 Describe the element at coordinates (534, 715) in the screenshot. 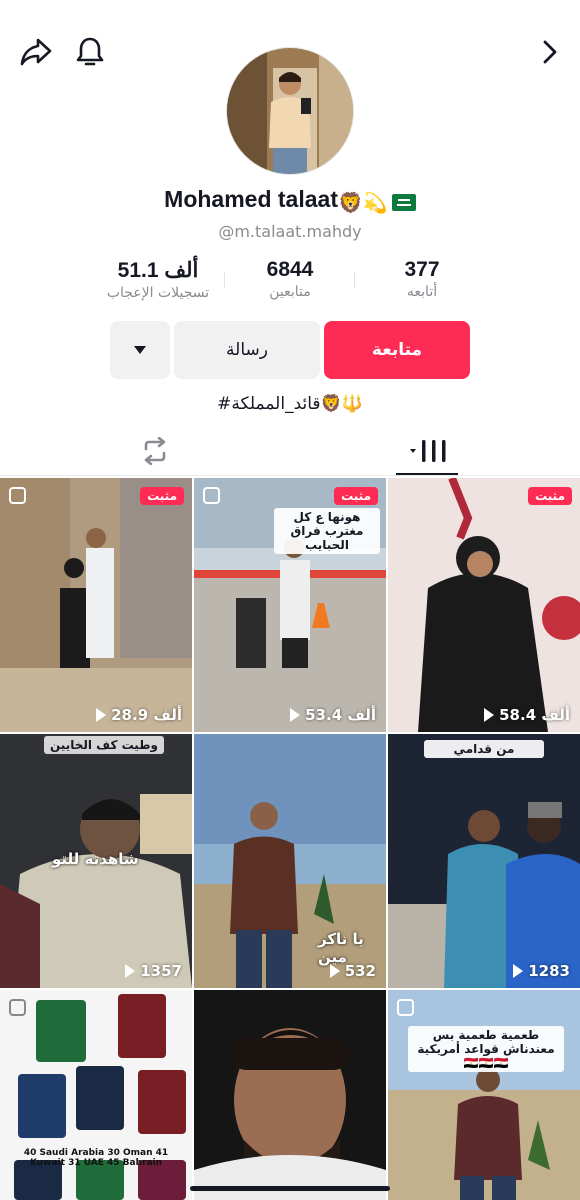

I see `views-text: 58.4 ألف` at that location.